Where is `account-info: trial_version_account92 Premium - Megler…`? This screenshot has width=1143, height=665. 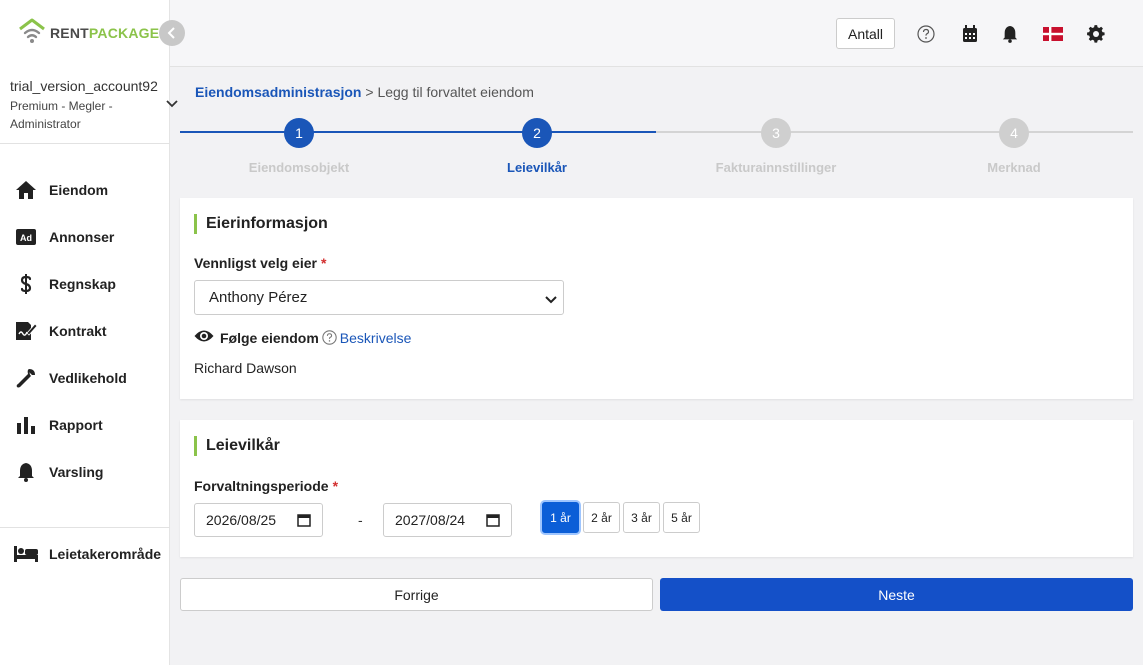 account-info: trial_version_account92 Premium - Megler… is located at coordinates (95, 105).